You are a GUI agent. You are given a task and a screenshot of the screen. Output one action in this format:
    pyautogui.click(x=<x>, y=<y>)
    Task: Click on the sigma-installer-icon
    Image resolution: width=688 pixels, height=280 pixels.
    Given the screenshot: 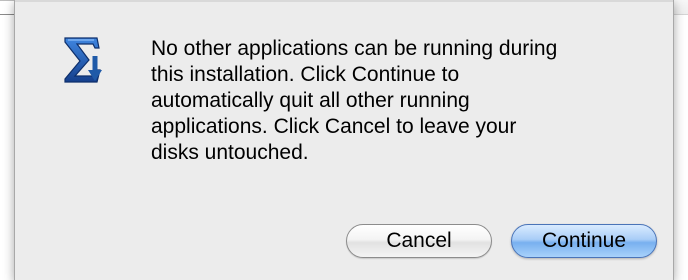 What is the action you would take?
    pyautogui.click(x=86, y=60)
    